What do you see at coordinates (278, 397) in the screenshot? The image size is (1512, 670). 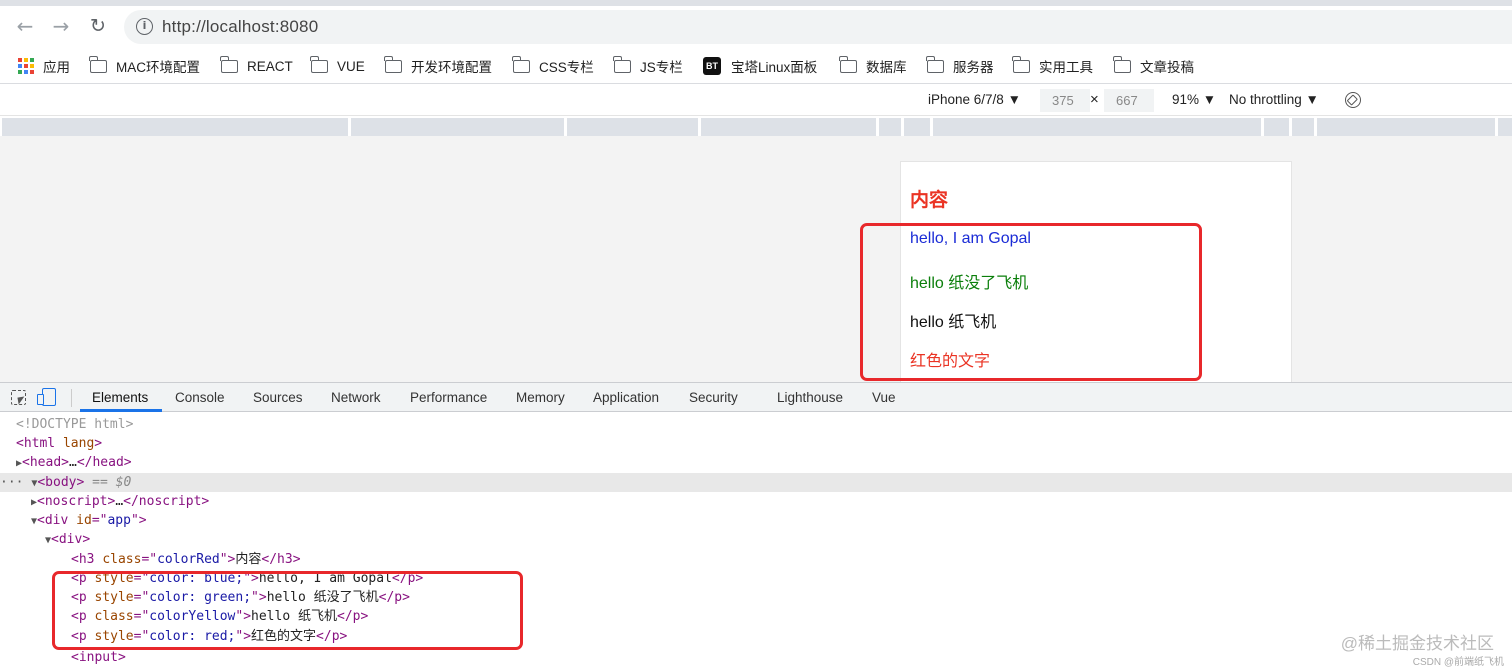 I see `tab-sources: Sources` at bounding box center [278, 397].